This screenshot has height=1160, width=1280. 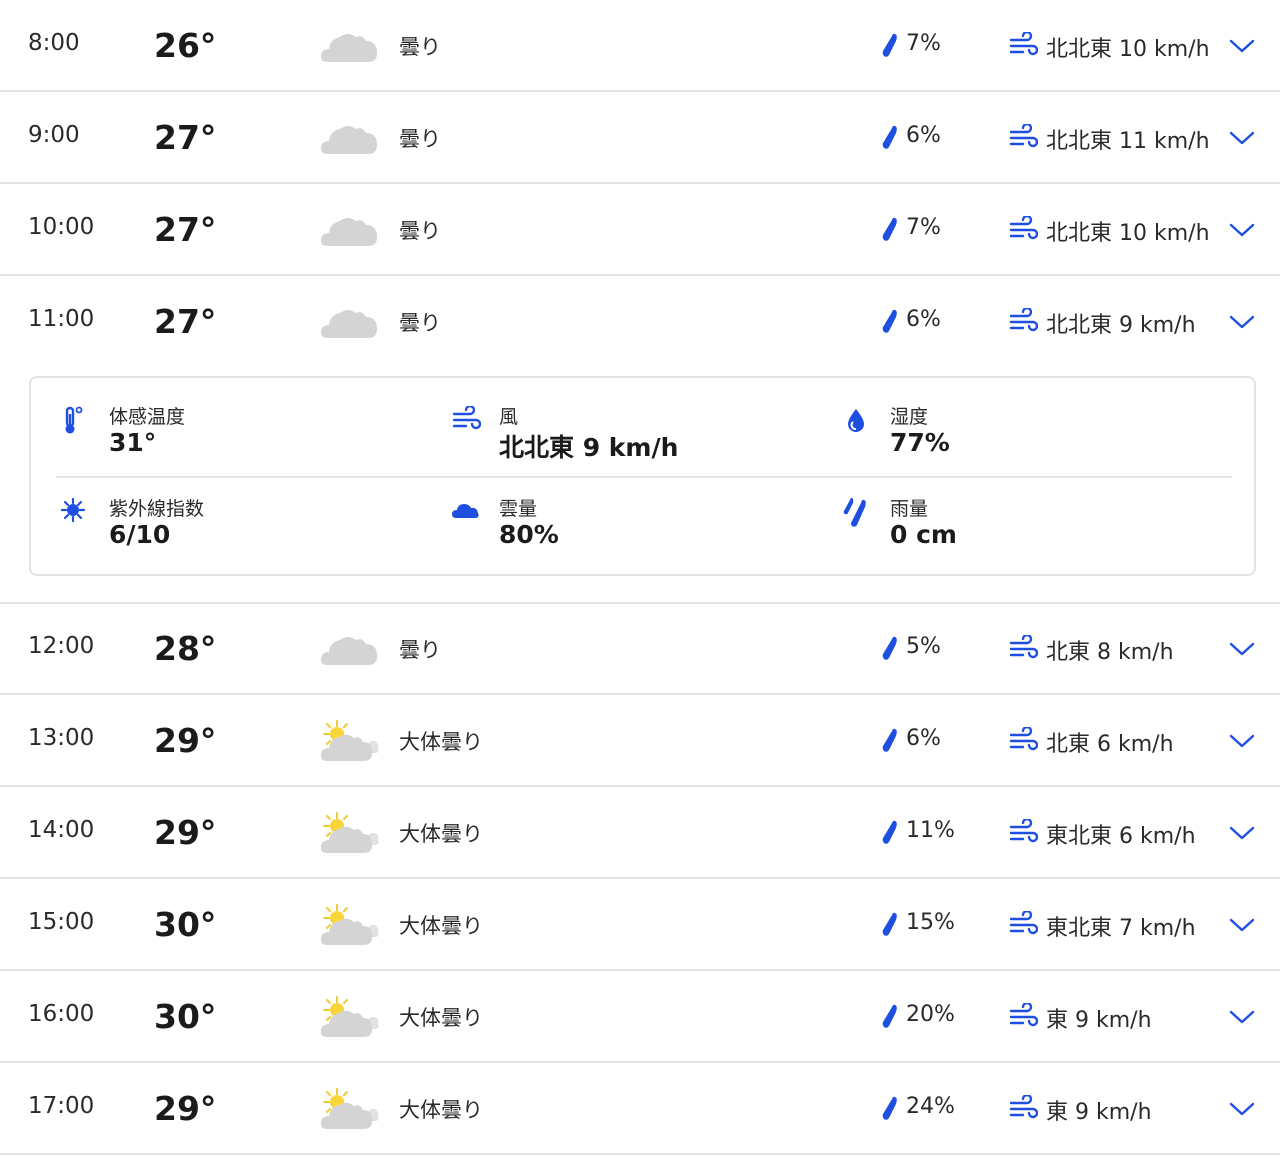 I want to click on hour-row-header: 8:00 26° 曇り 7% 北北東 10 km/h, so click(x=640, y=46).